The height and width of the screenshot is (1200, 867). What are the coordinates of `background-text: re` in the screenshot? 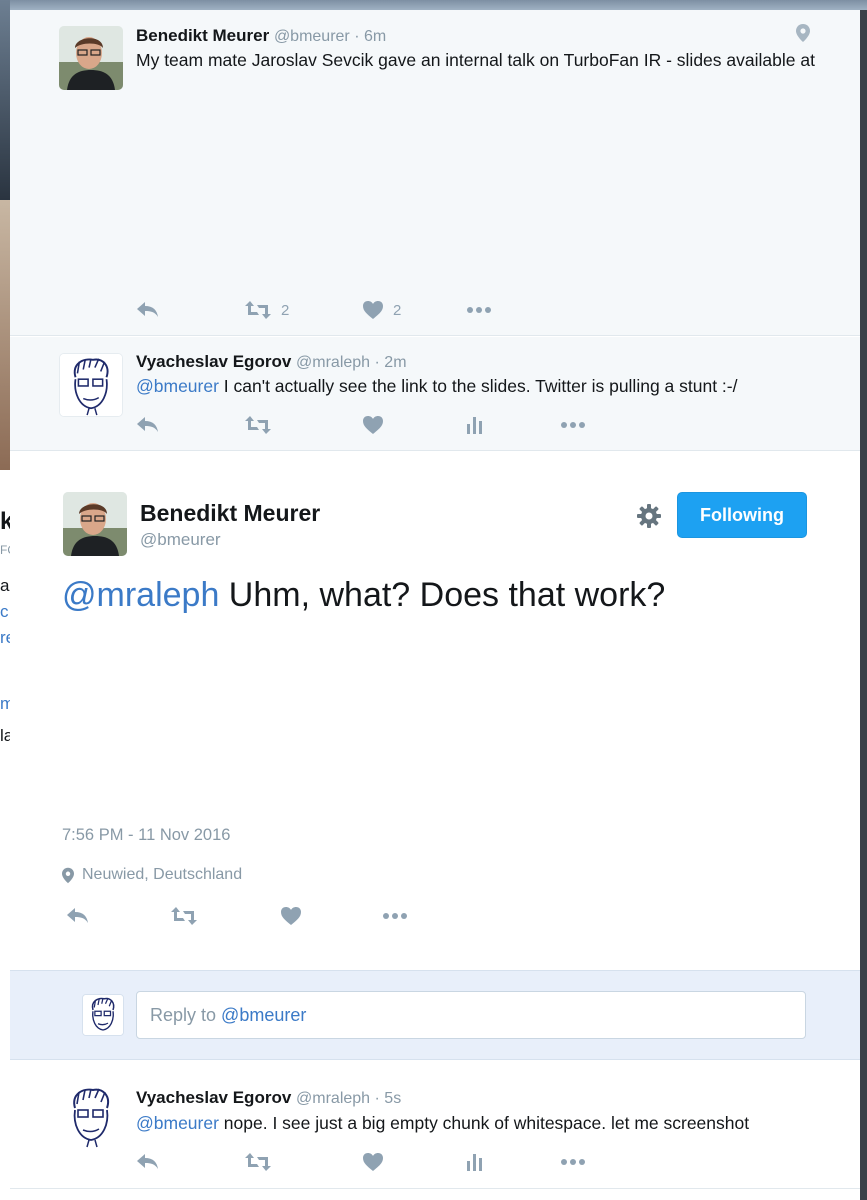 It's located at (5, 637).